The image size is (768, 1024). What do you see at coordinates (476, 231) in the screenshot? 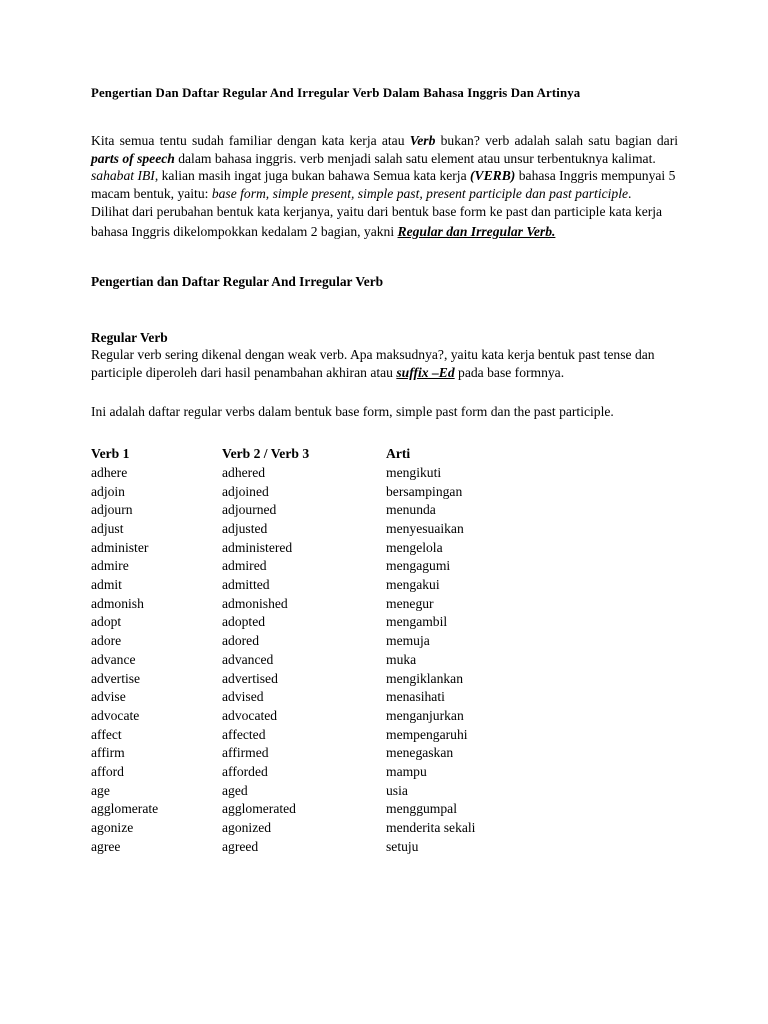
I see `paragraph-dilihat-emphasis-regular-irregular: Regular dan Irregular Verb.` at bounding box center [476, 231].